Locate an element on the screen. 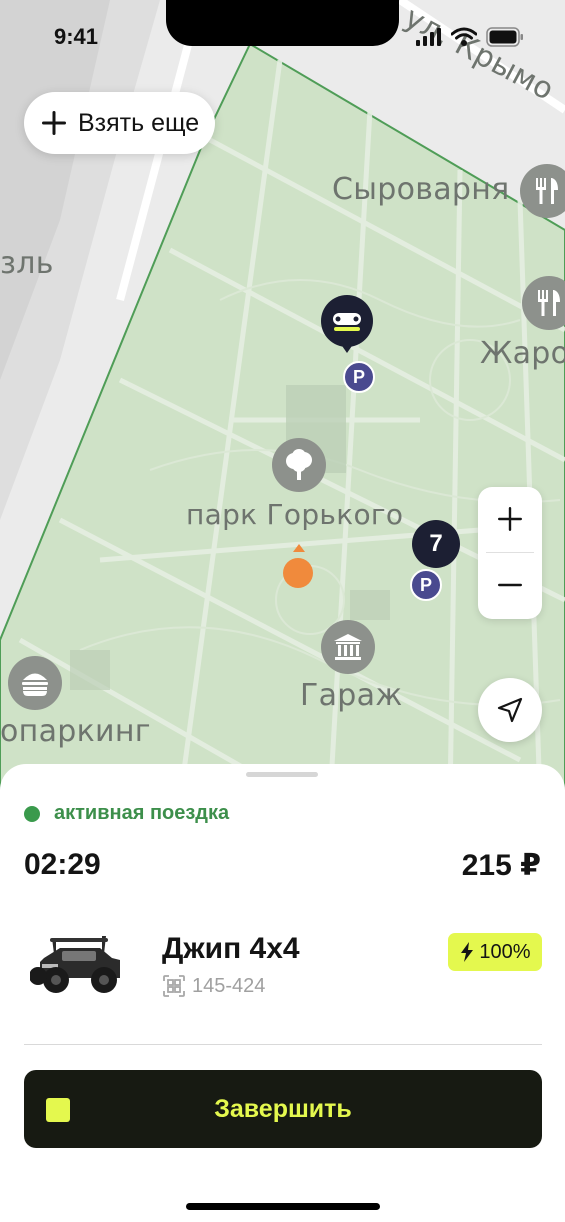  ride-timer: 02:29 is located at coordinates (62, 864).